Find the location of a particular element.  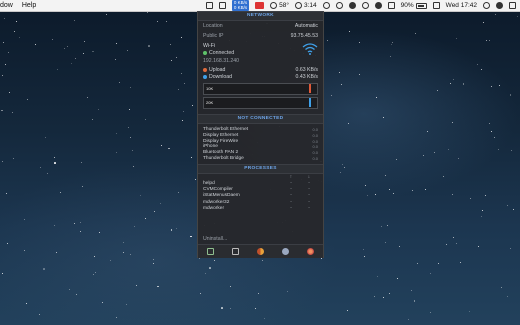

battery-icon is located at coordinates (421, 5).